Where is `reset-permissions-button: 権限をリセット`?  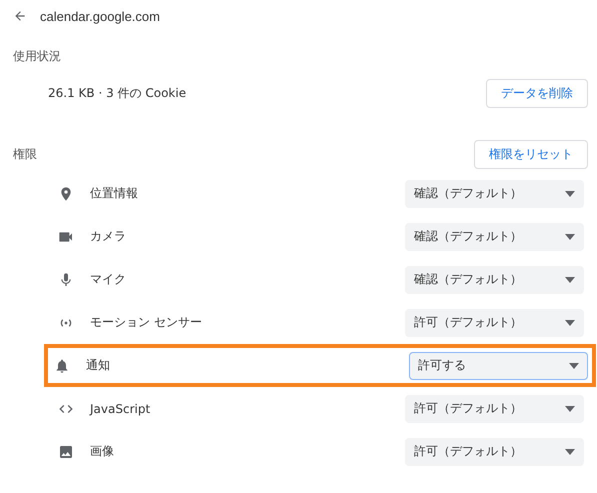 reset-permissions-button: 権限をリセット is located at coordinates (531, 154).